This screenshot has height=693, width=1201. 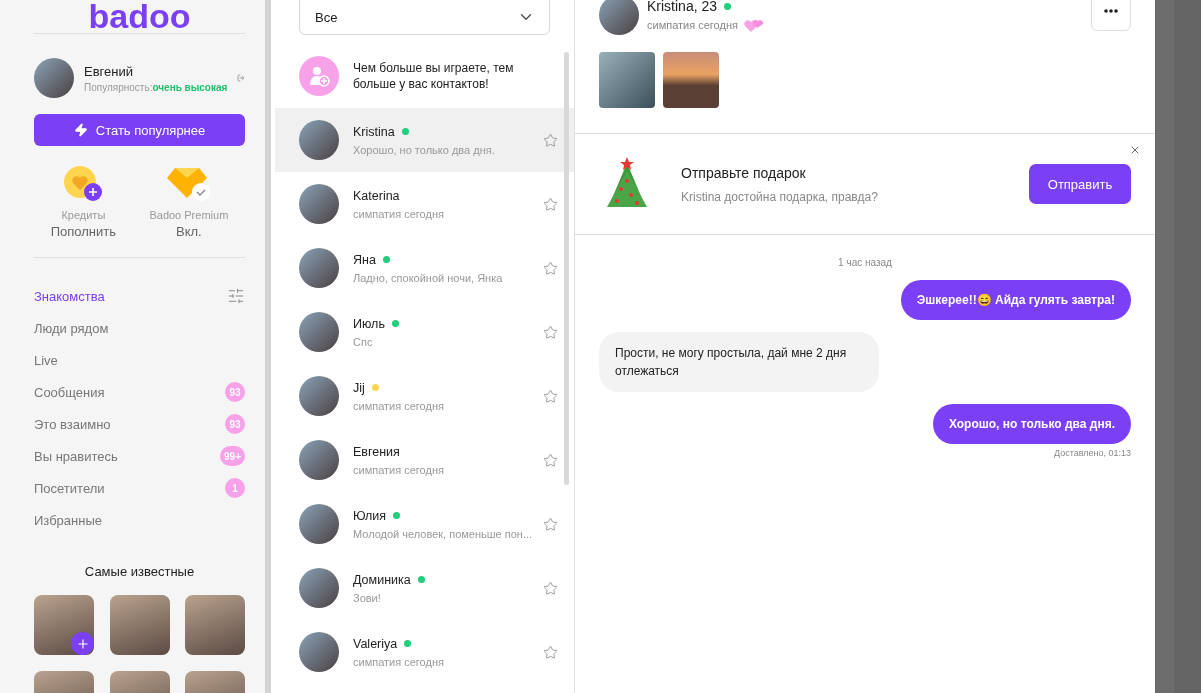 What do you see at coordinates (71, 328) in the screenshot?
I see `nav-item: Люди рядом` at bounding box center [71, 328].